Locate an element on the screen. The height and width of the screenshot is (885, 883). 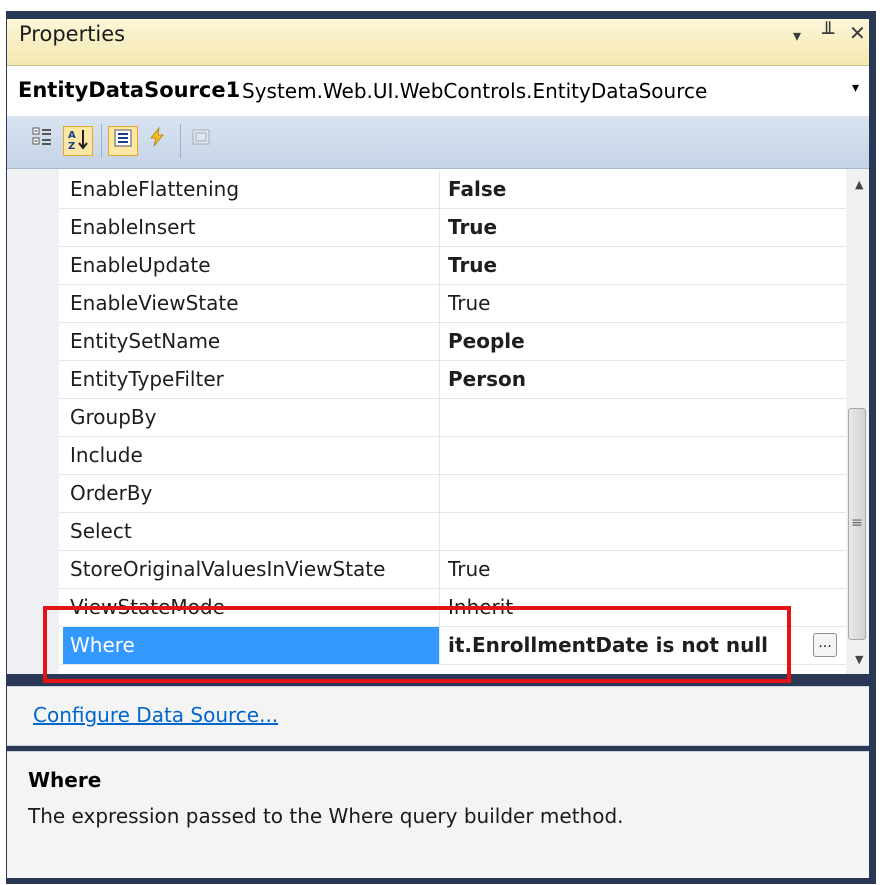
property-row: EntitySetName People is located at coordinates (452, 342).